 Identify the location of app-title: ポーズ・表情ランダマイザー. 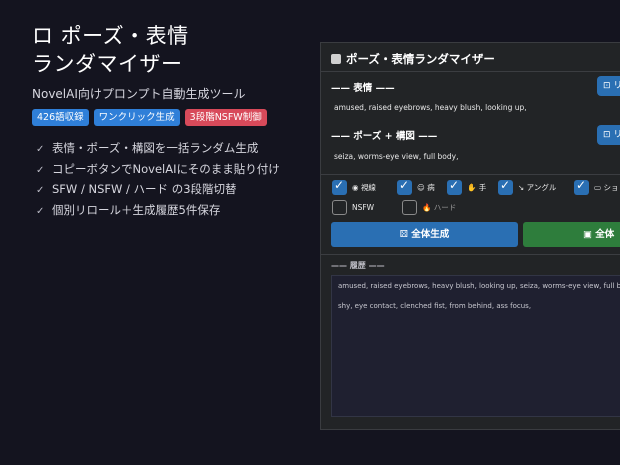
(420, 59).